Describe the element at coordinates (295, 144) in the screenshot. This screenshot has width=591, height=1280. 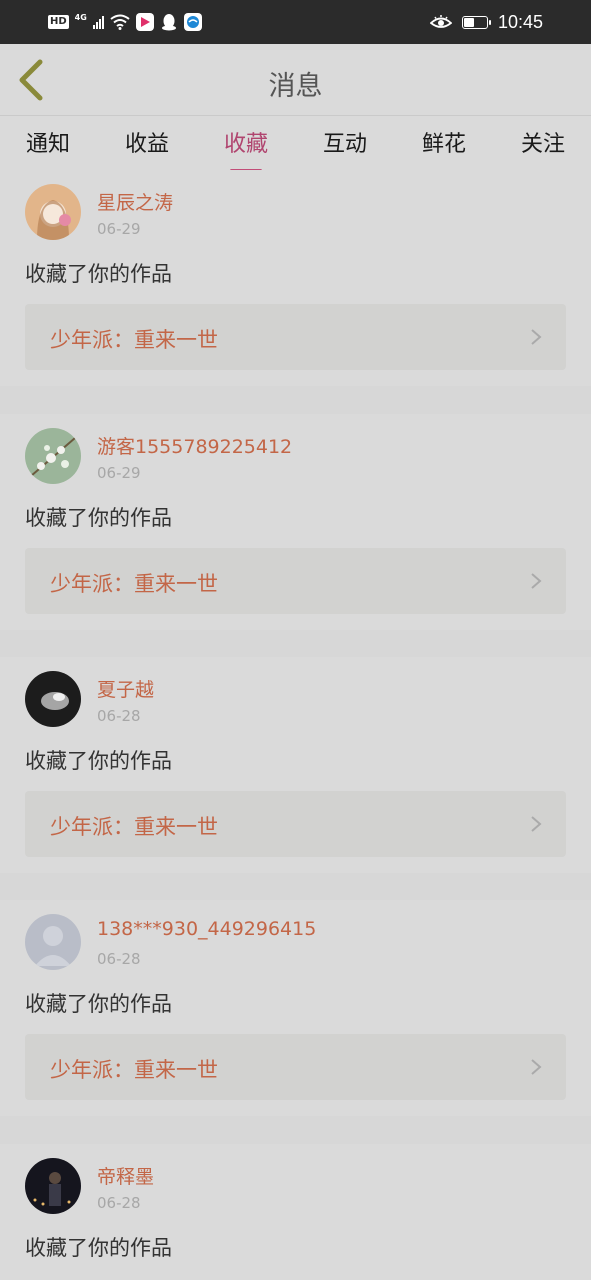
I see `tab-bar: 通知 收益 收藏 互动 鲜花 关注` at that location.